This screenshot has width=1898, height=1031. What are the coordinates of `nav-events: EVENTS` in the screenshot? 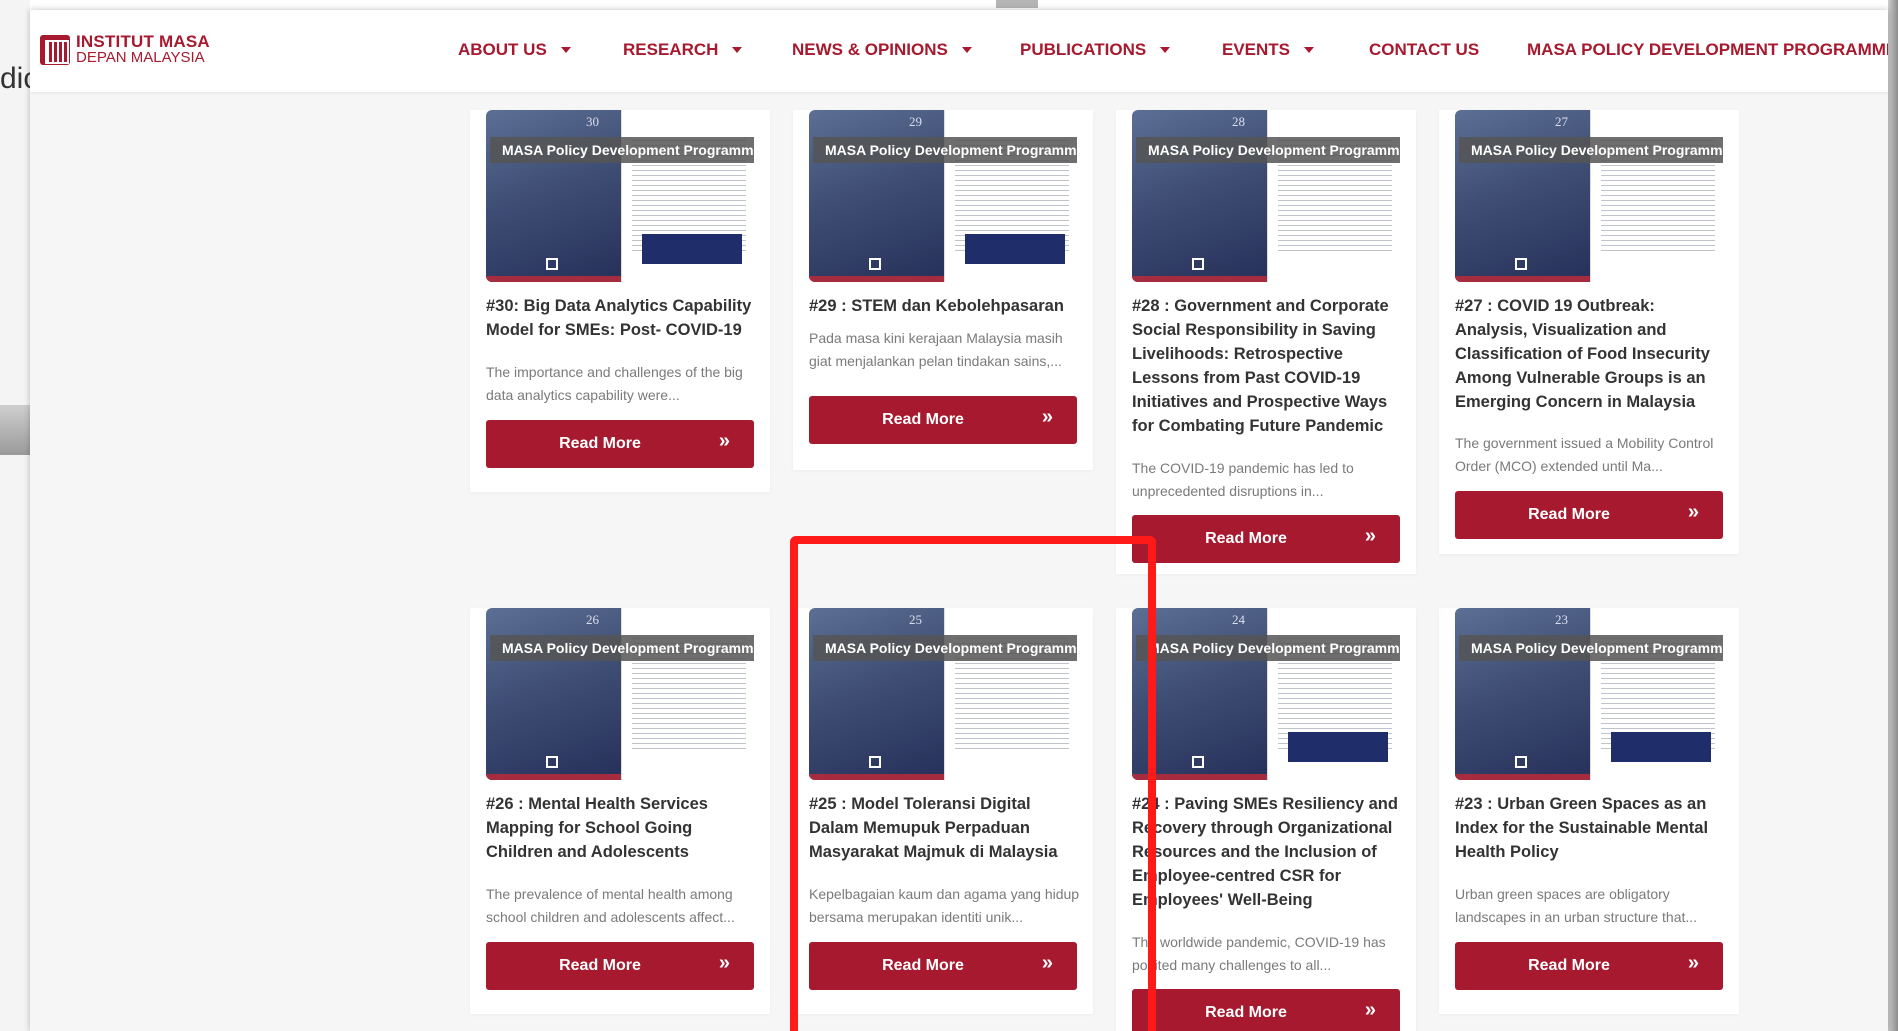 It's located at (1268, 50).